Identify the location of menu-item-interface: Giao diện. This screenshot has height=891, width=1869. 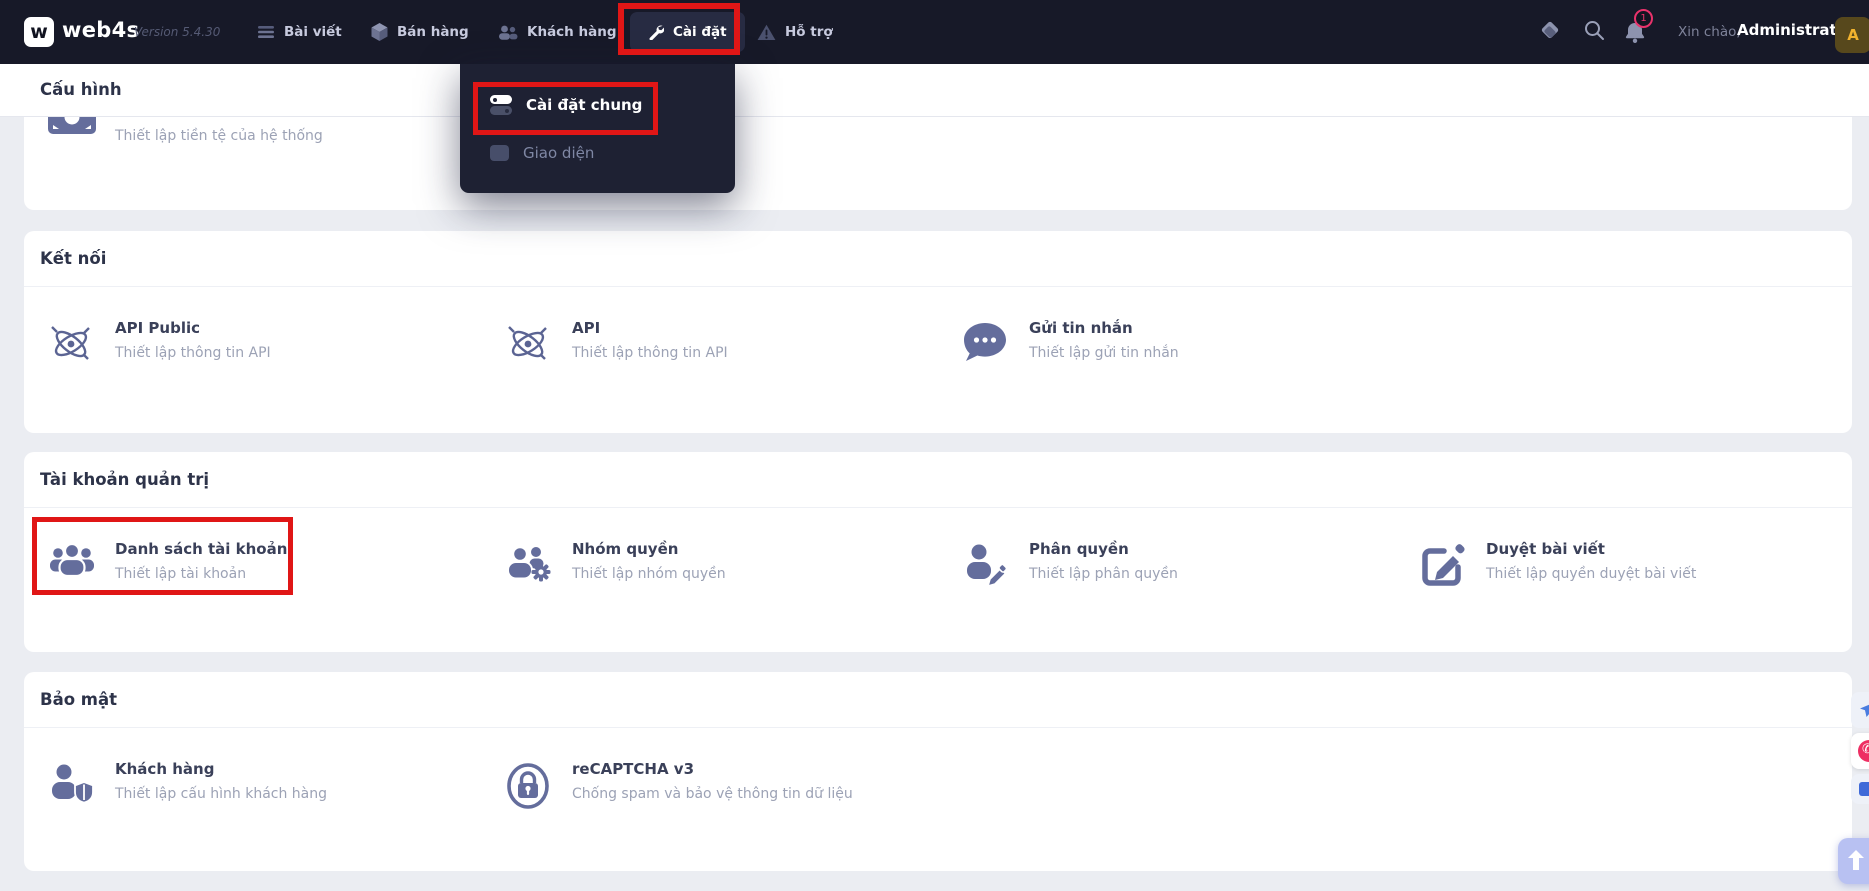
(542, 153).